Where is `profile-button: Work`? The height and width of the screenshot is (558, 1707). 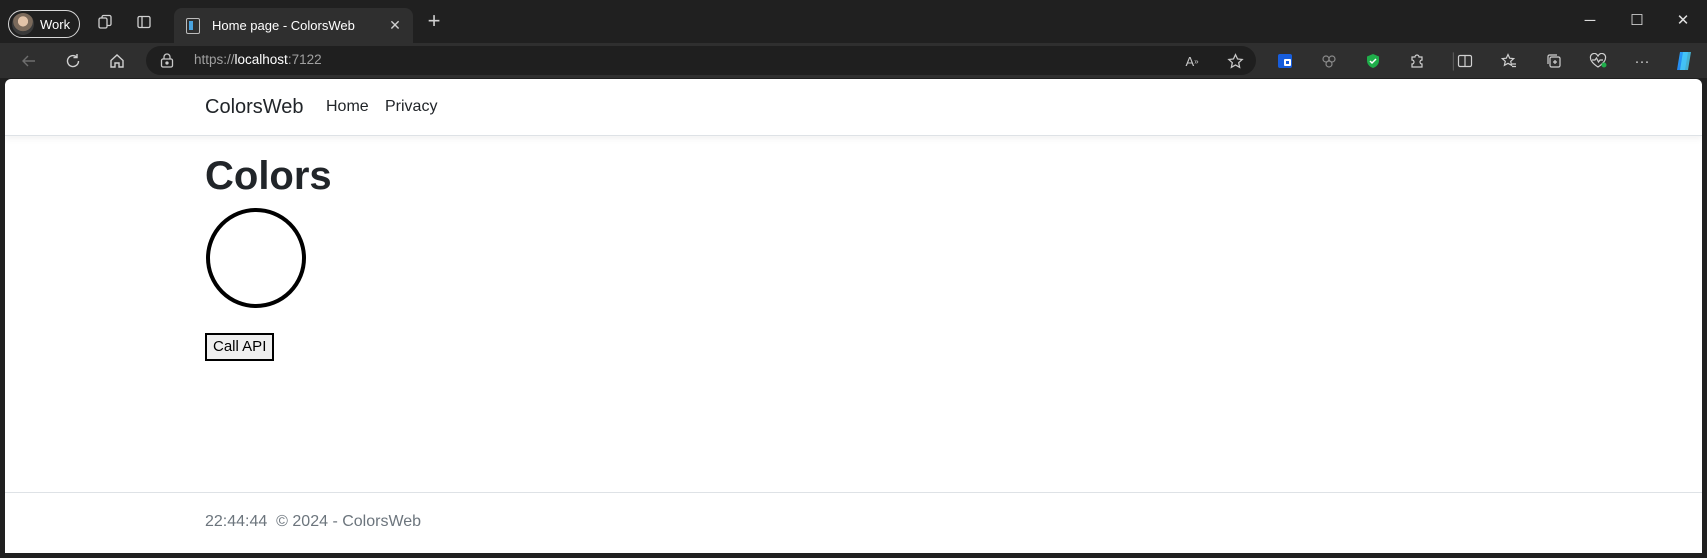
profile-button: Work is located at coordinates (44, 24).